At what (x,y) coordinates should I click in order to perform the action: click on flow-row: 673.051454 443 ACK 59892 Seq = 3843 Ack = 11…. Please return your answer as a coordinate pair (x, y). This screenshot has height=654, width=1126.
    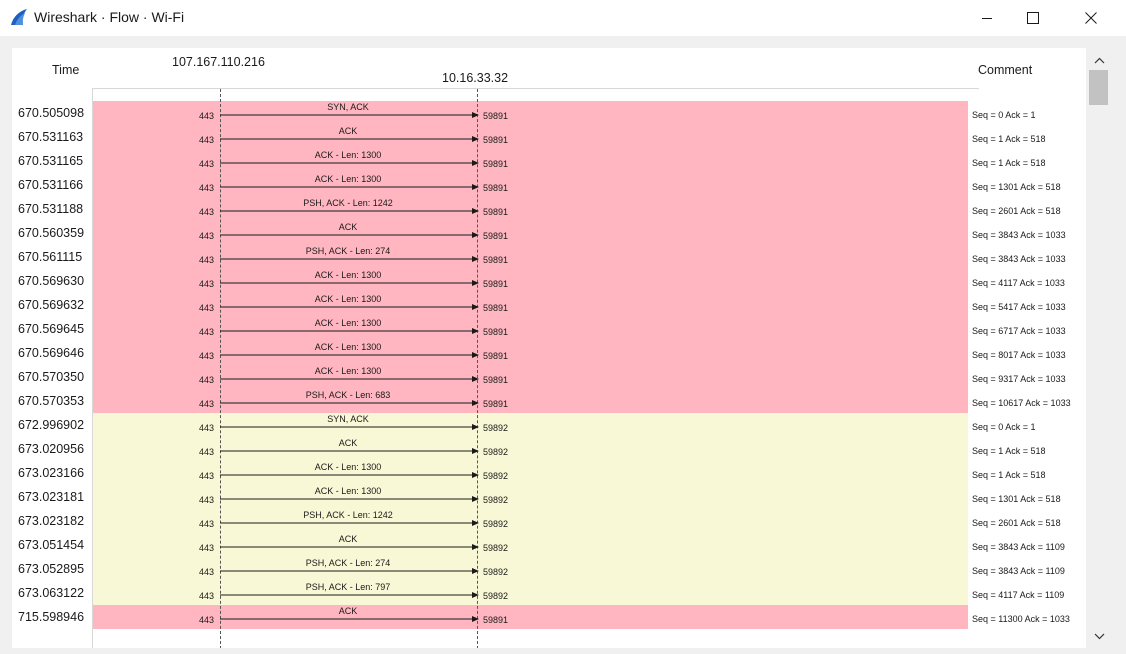
    Looking at the image, I should click on (549, 544).